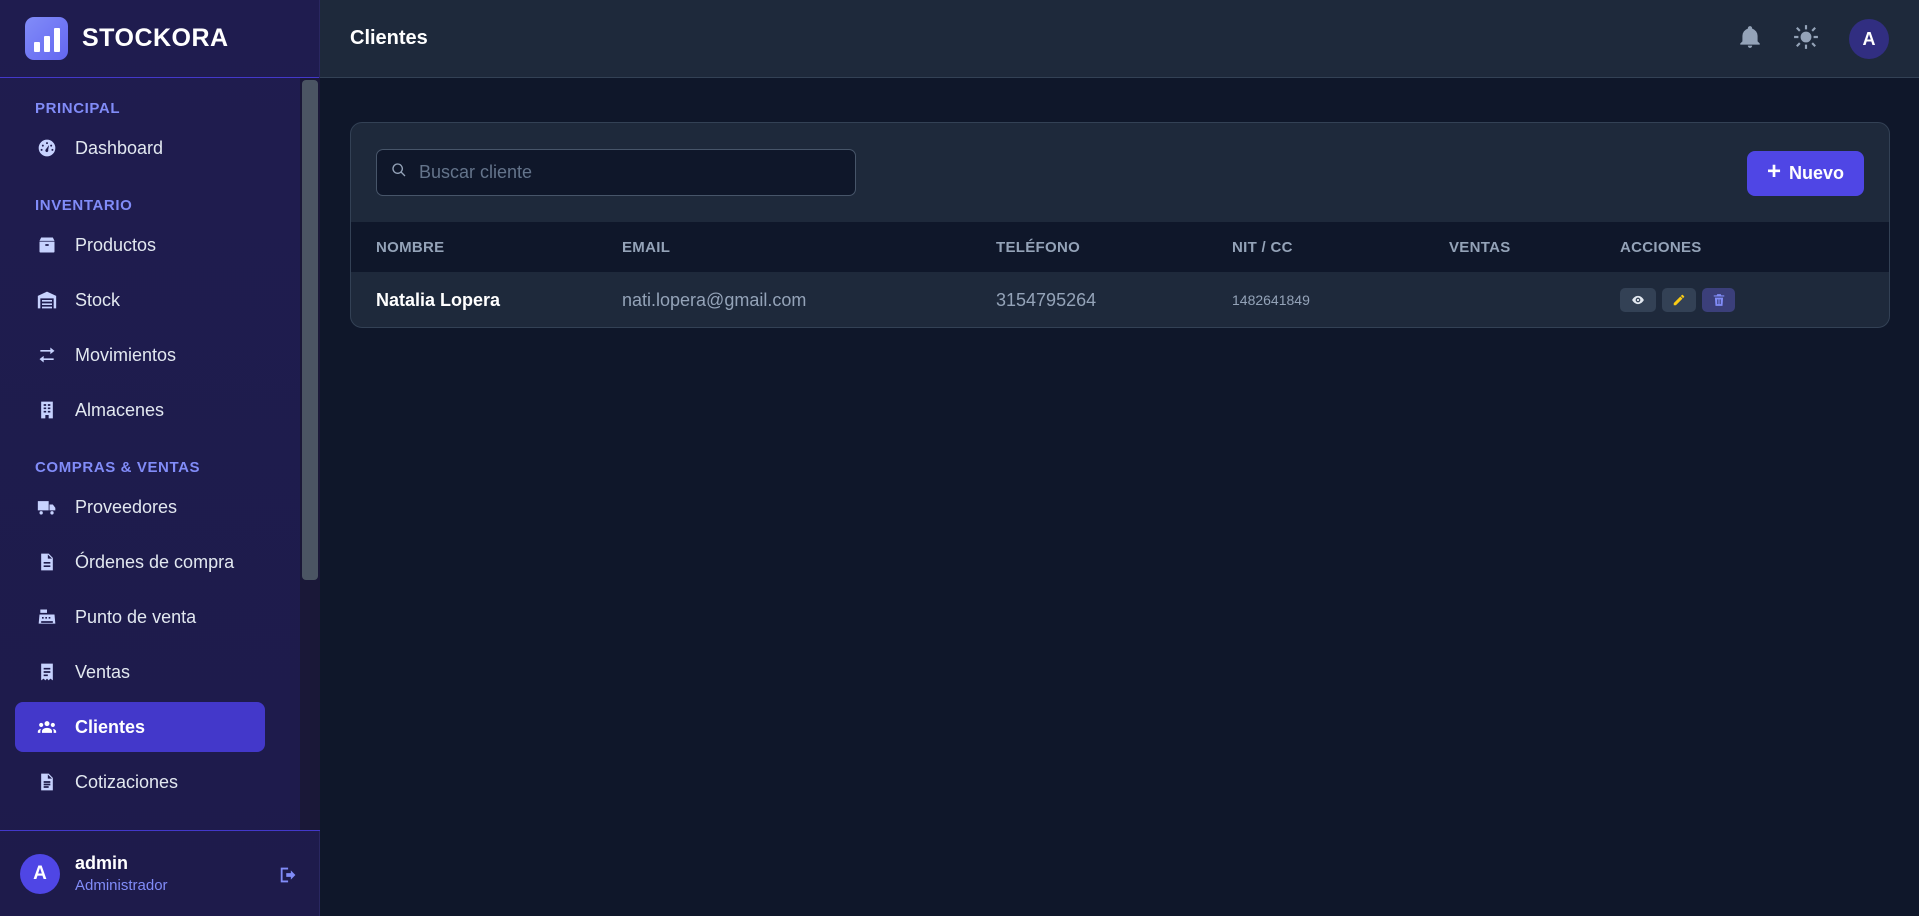 The height and width of the screenshot is (916, 1919). I want to click on column-header-ventas: VENTAS, so click(1534, 247).